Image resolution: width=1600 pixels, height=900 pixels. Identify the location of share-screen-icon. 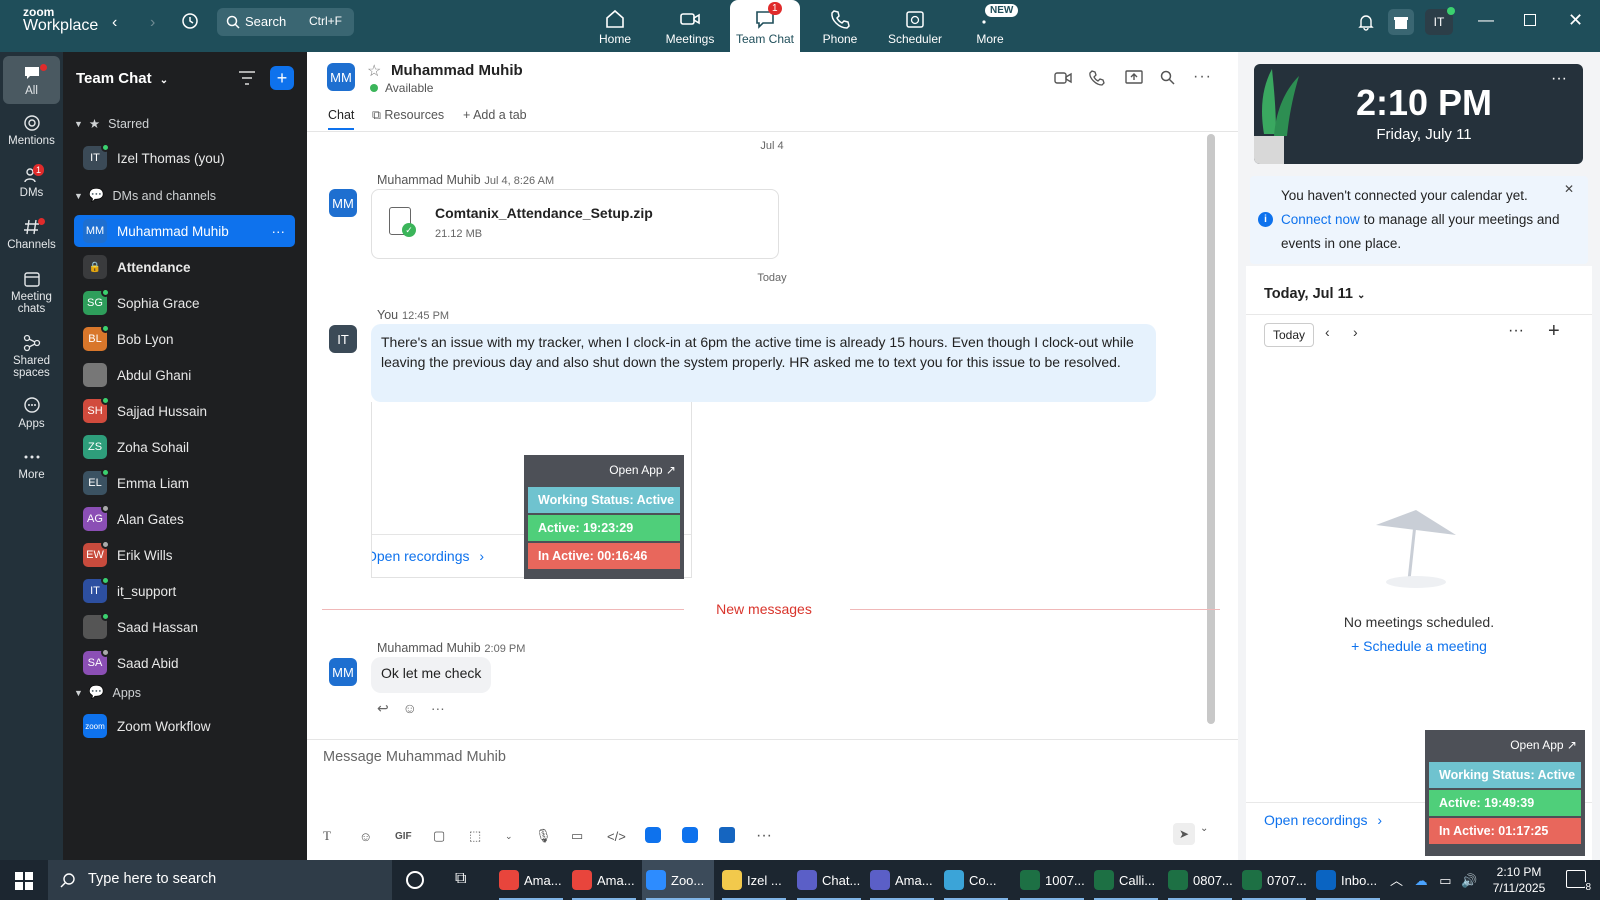
(1134, 78).